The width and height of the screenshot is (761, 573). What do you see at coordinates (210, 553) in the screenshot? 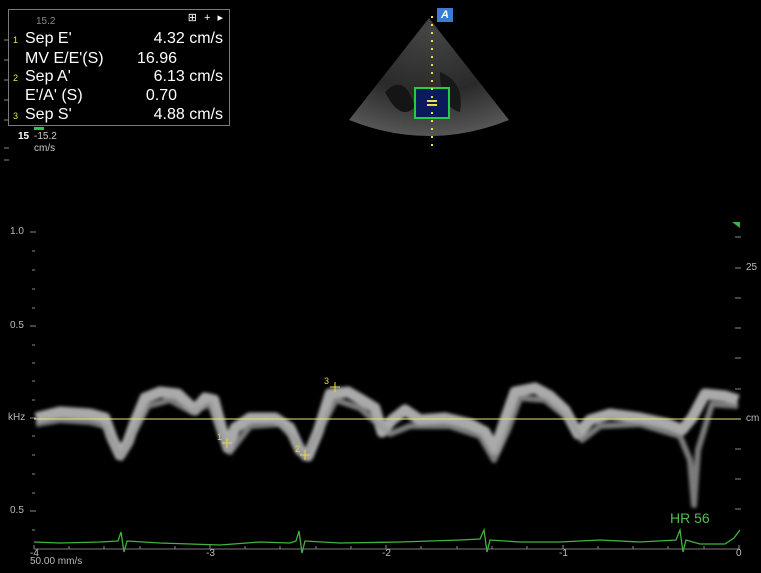
I see `time-label: -3` at bounding box center [210, 553].